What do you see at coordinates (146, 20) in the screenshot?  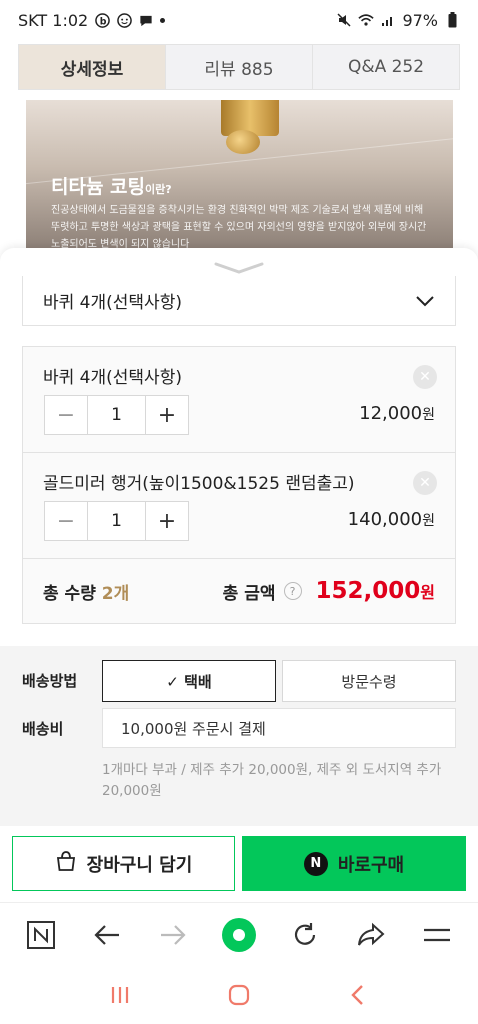 I see `notification-chat-icon` at bounding box center [146, 20].